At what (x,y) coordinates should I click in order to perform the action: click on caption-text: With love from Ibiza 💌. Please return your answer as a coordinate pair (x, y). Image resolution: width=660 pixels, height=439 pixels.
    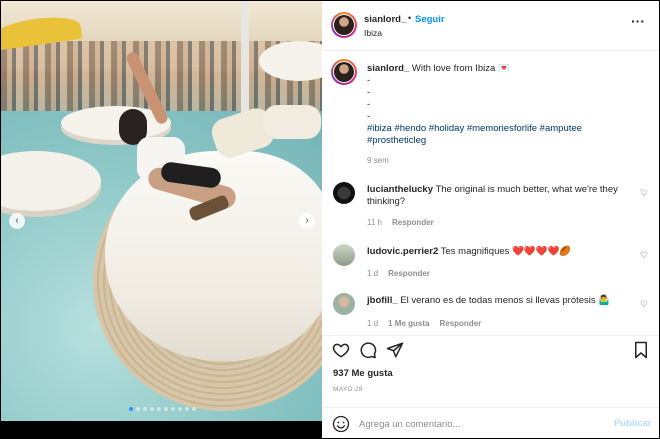
    Looking at the image, I should click on (460, 68).